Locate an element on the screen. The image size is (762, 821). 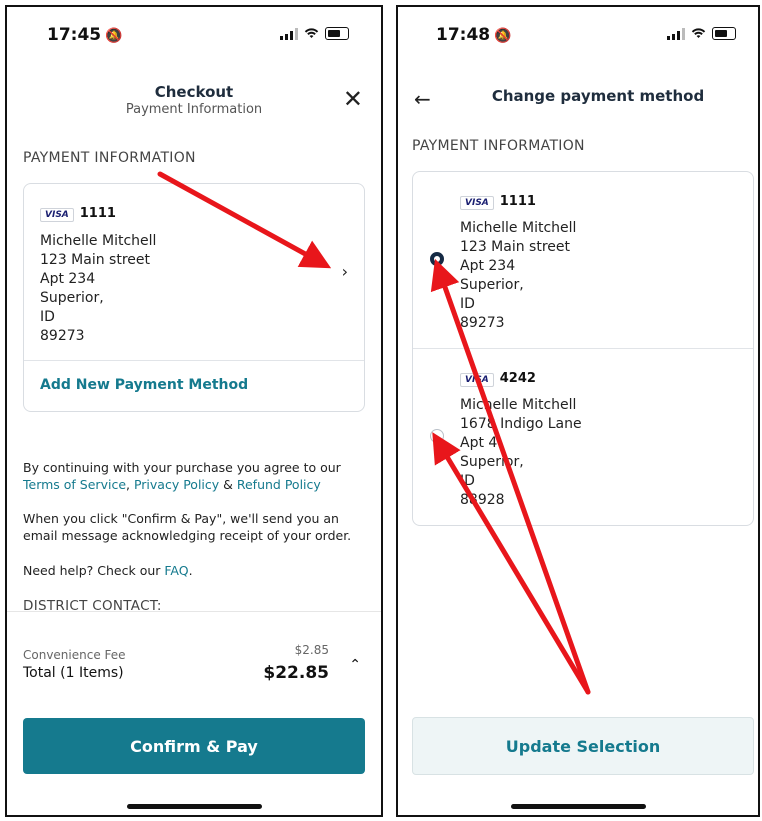
card-brand-row: VISA 4242 is located at coordinates (498, 377).